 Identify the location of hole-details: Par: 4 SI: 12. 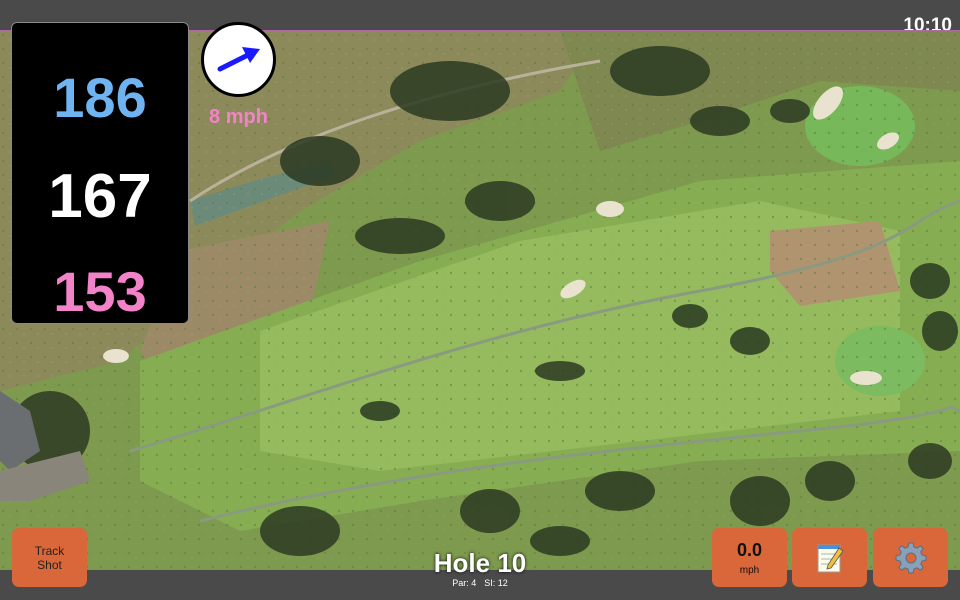
(480, 583).